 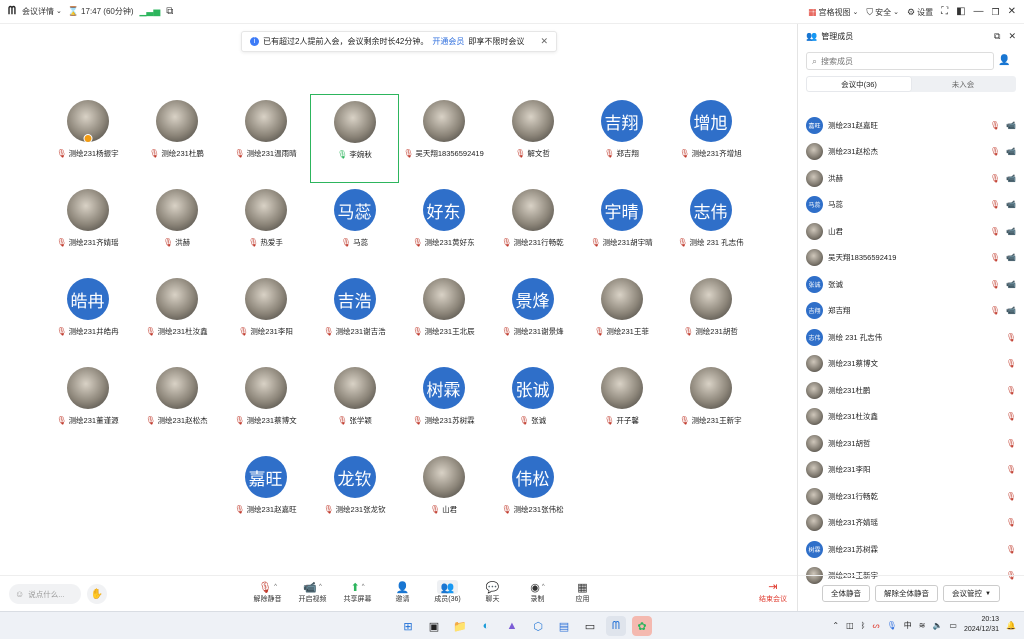 I want to click on participant-tile: 🎙 解文哲, so click(x=532, y=138).